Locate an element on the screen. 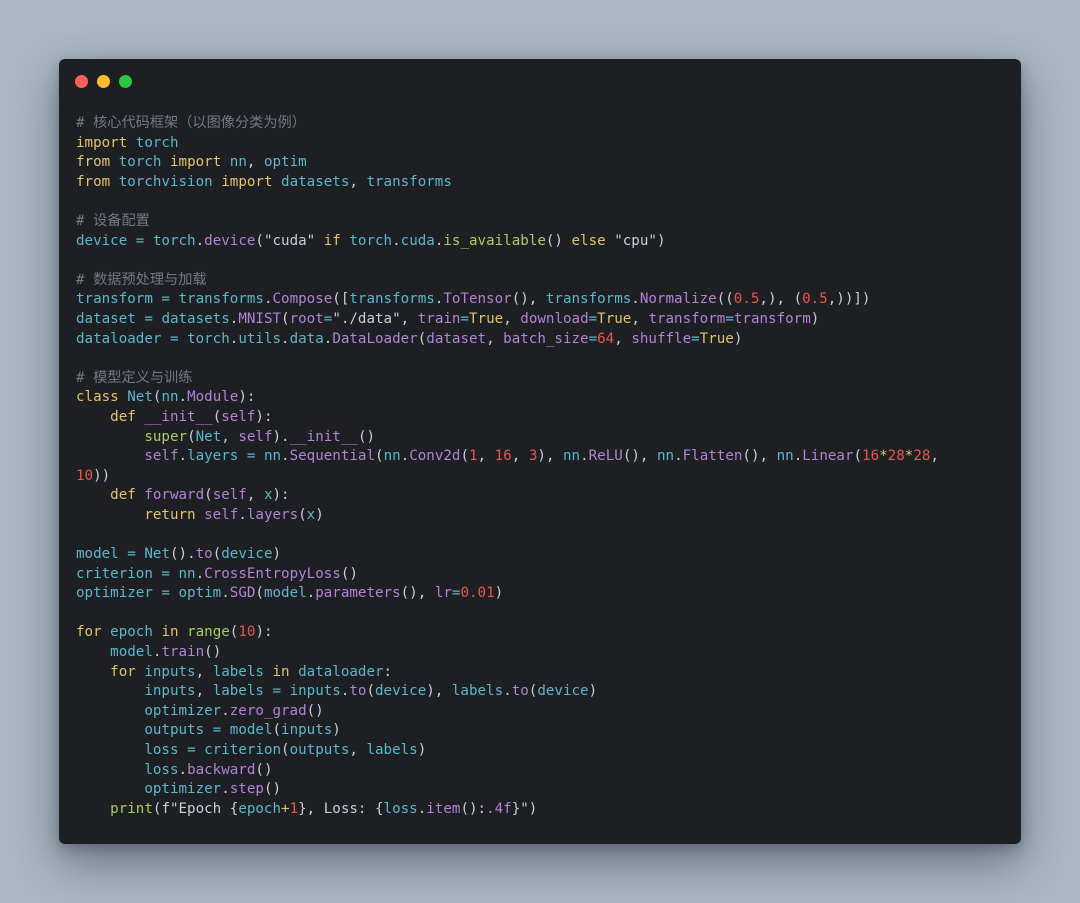 The image size is (1080, 903). code-token: step is located at coordinates (246, 789).